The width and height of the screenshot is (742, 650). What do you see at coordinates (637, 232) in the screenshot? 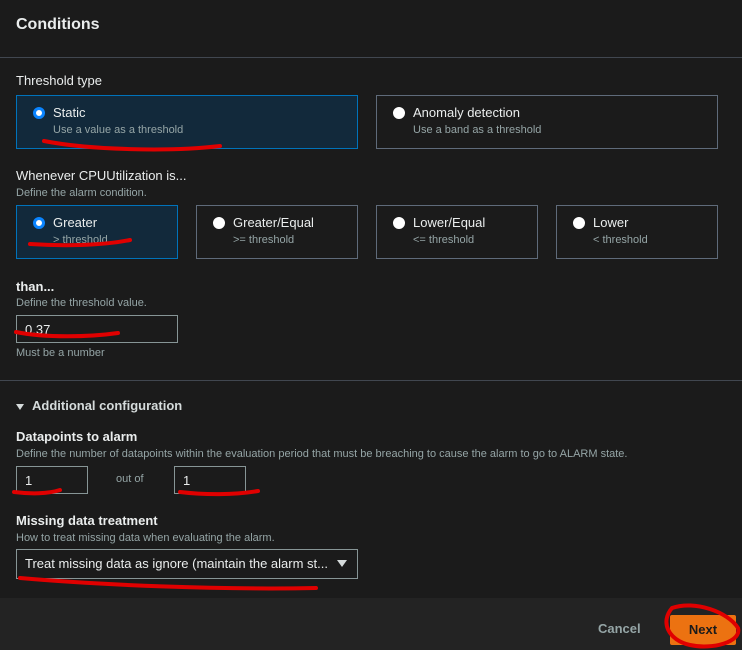
I see `condition-lower-option: Lower < threshold` at bounding box center [637, 232].